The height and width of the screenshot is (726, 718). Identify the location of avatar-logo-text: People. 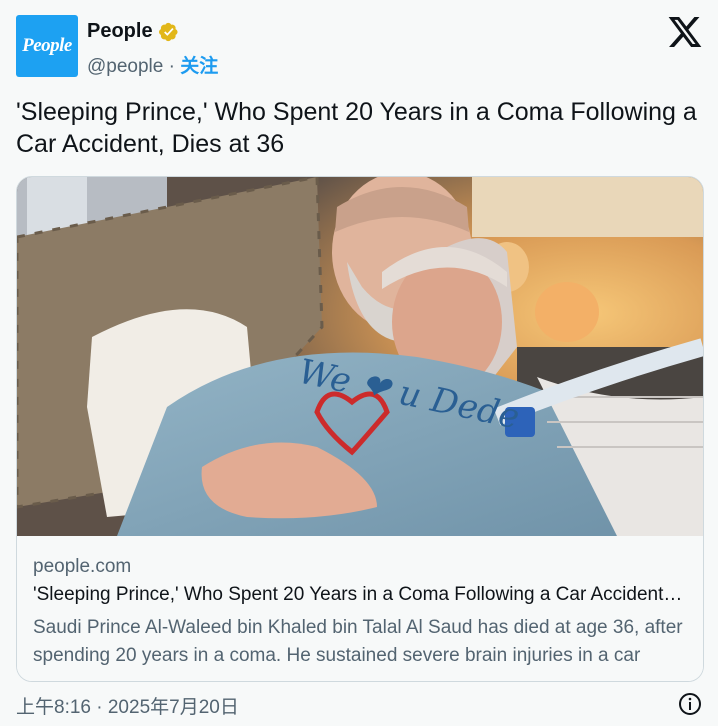
(47, 45).